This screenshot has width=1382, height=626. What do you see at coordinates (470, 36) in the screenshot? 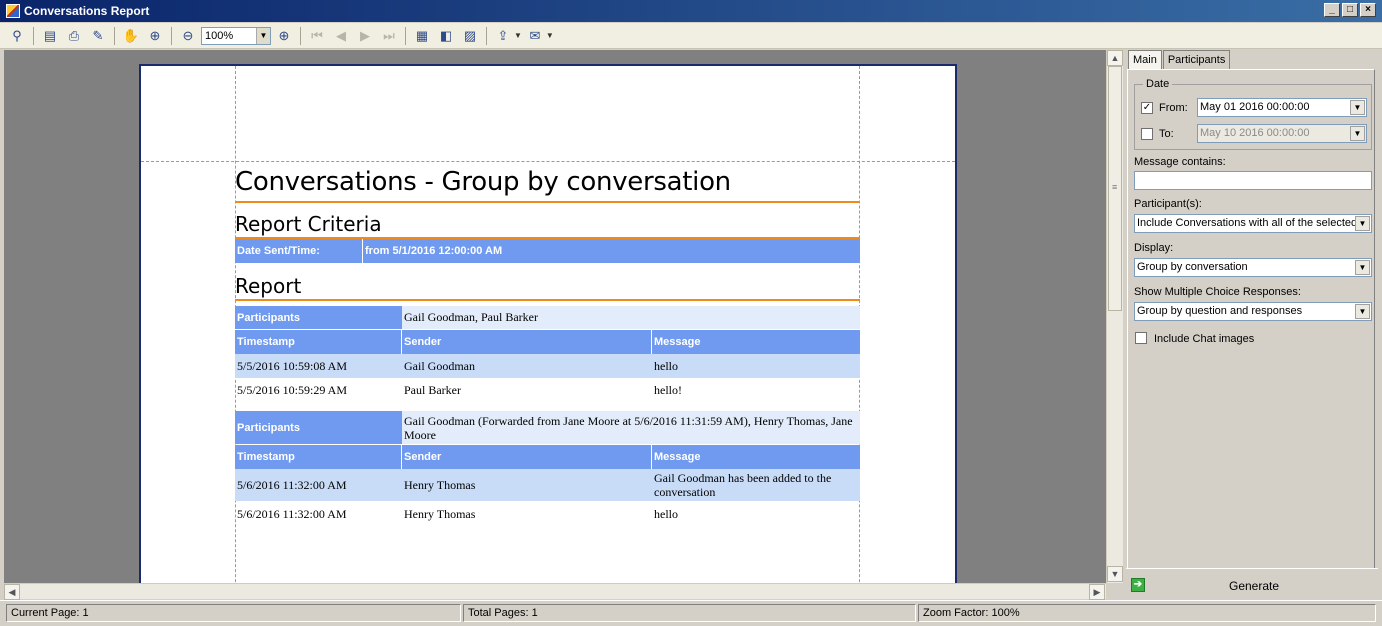
I see `watermark-icon: ▨` at bounding box center [470, 36].